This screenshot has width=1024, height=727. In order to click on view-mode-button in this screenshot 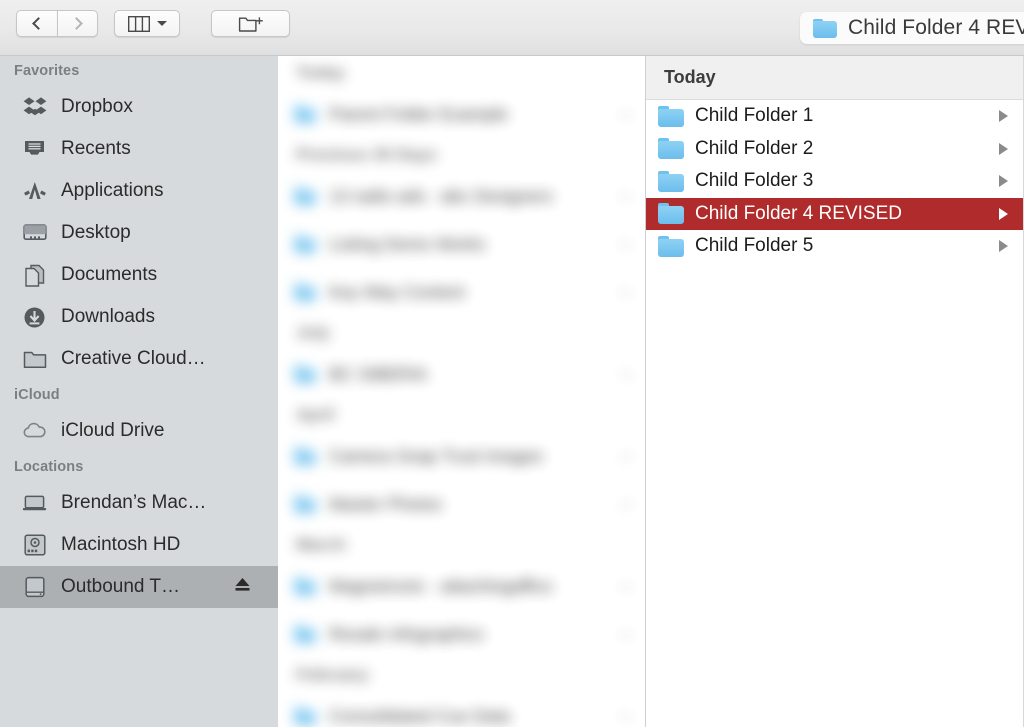, I will do `click(147, 23)`.